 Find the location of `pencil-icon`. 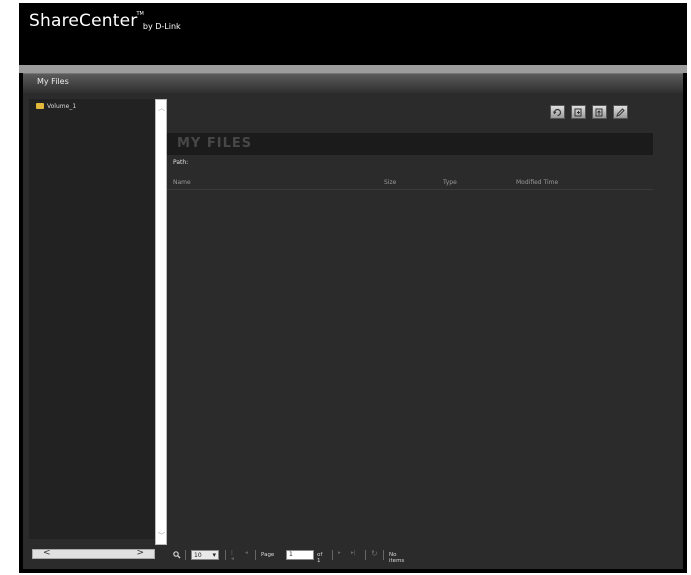

pencil-icon is located at coordinates (620, 112).